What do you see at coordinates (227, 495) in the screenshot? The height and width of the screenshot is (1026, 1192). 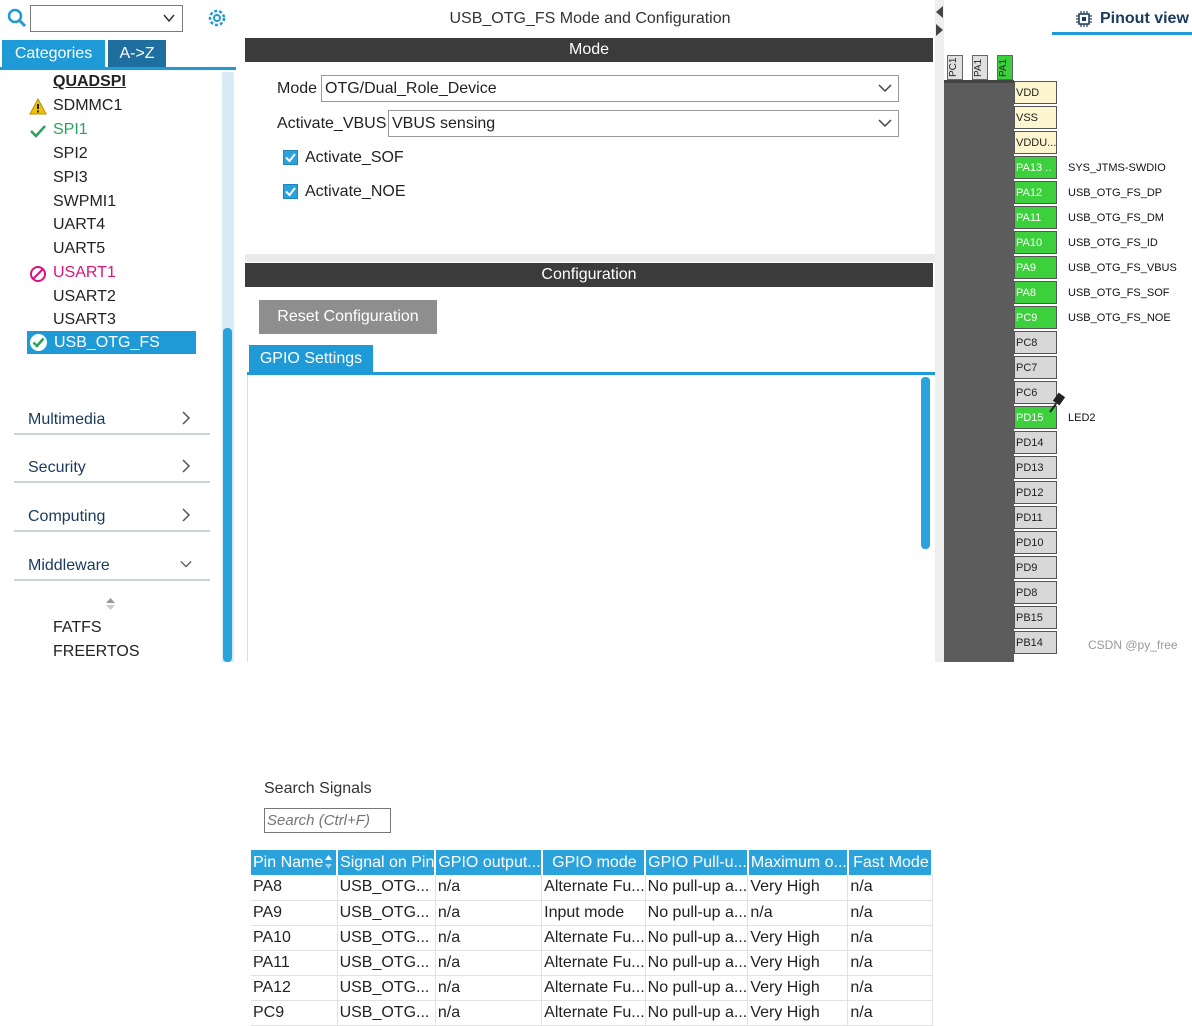 I see `left-scrollbar-thumb` at bounding box center [227, 495].